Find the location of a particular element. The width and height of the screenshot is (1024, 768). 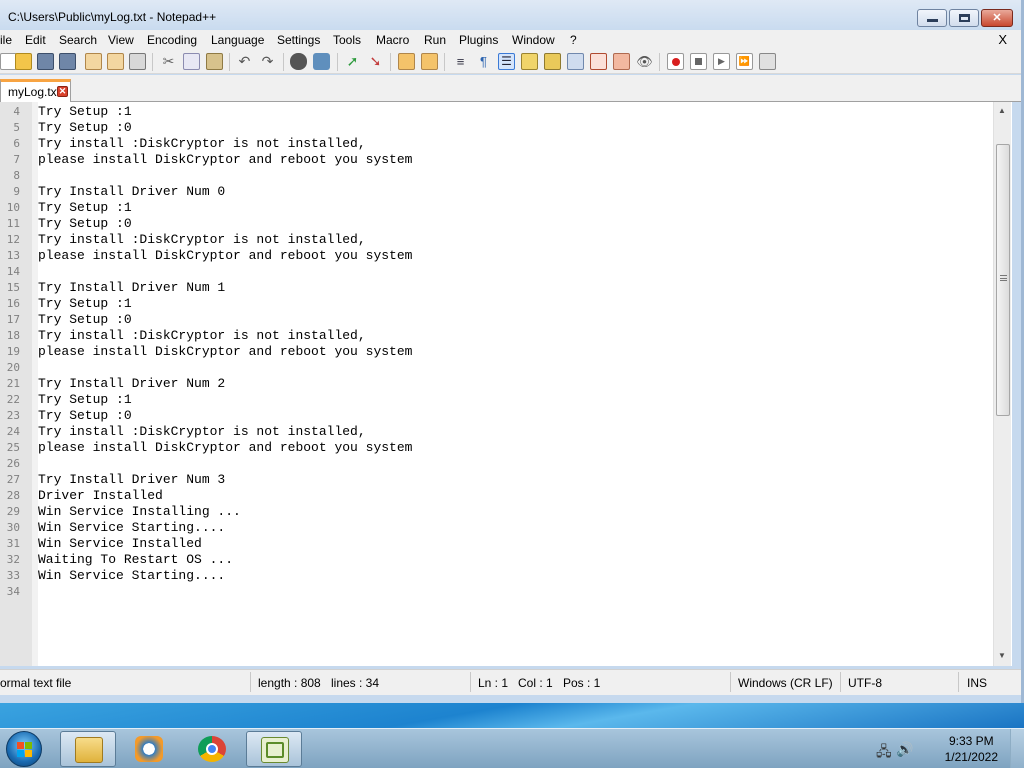

menu-encoding: Encoding is located at coordinates (172, 40).